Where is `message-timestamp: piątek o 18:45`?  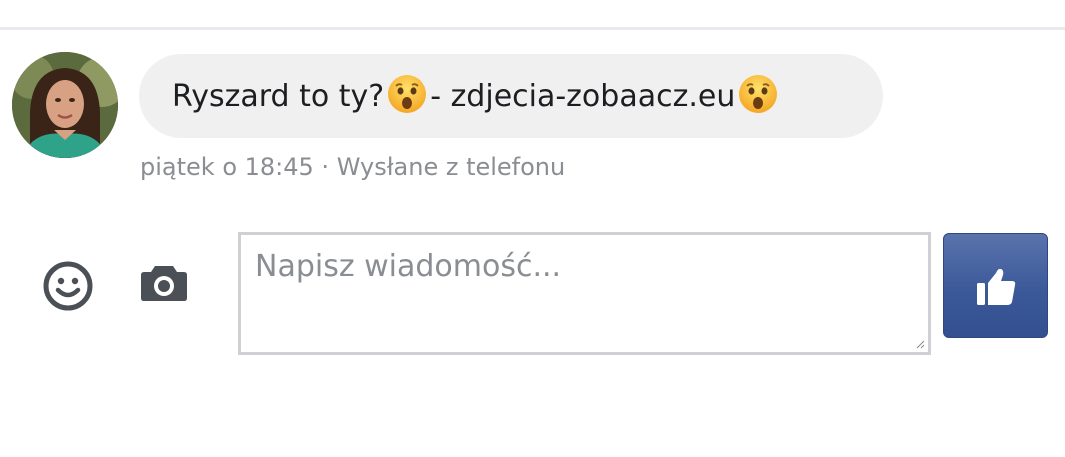
message-timestamp: piątek o 18:45 is located at coordinates (227, 167).